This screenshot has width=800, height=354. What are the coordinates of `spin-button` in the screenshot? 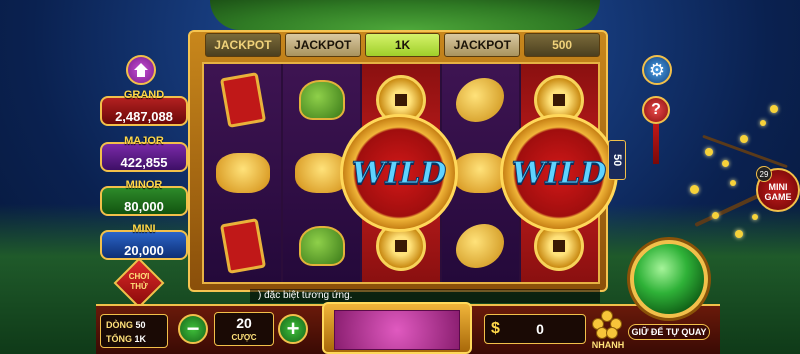 It's located at (669, 279).